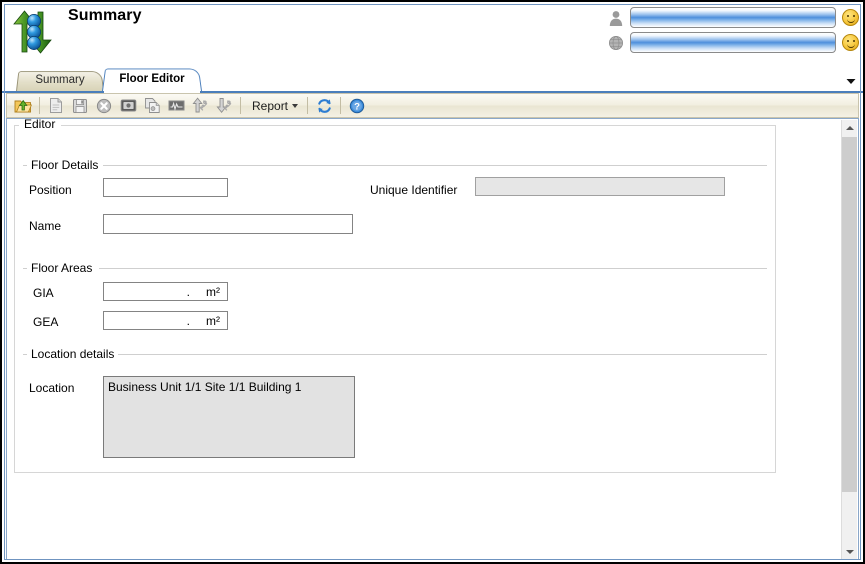 Image resolution: width=865 pixels, height=564 pixels. What do you see at coordinates (165, 320) in the screenshot?
I see `gea-input: . m²` at bounding box center [165, 320].